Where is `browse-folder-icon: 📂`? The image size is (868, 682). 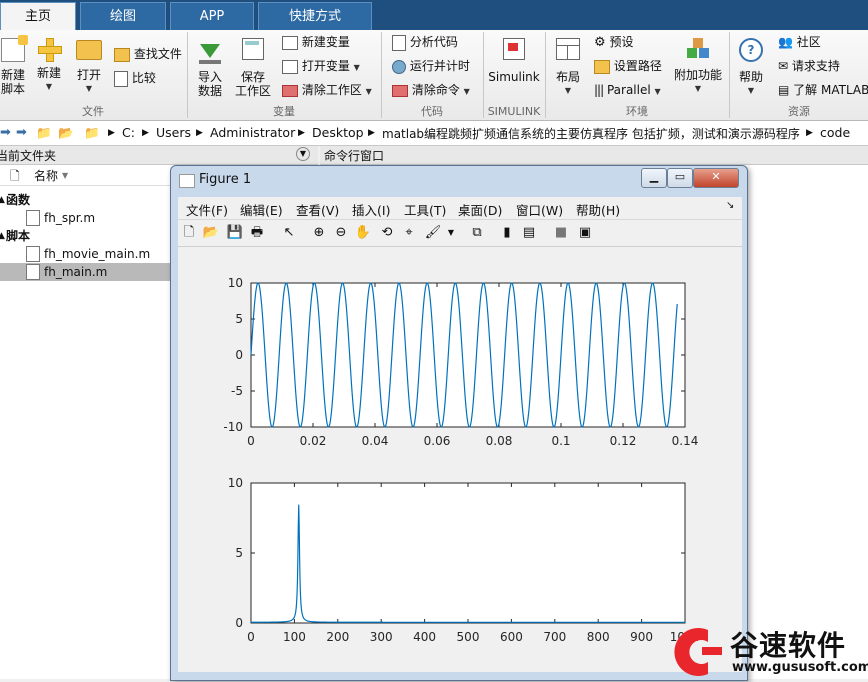 browse-folder-icon: 📂 is located at coordinates (66, 133).